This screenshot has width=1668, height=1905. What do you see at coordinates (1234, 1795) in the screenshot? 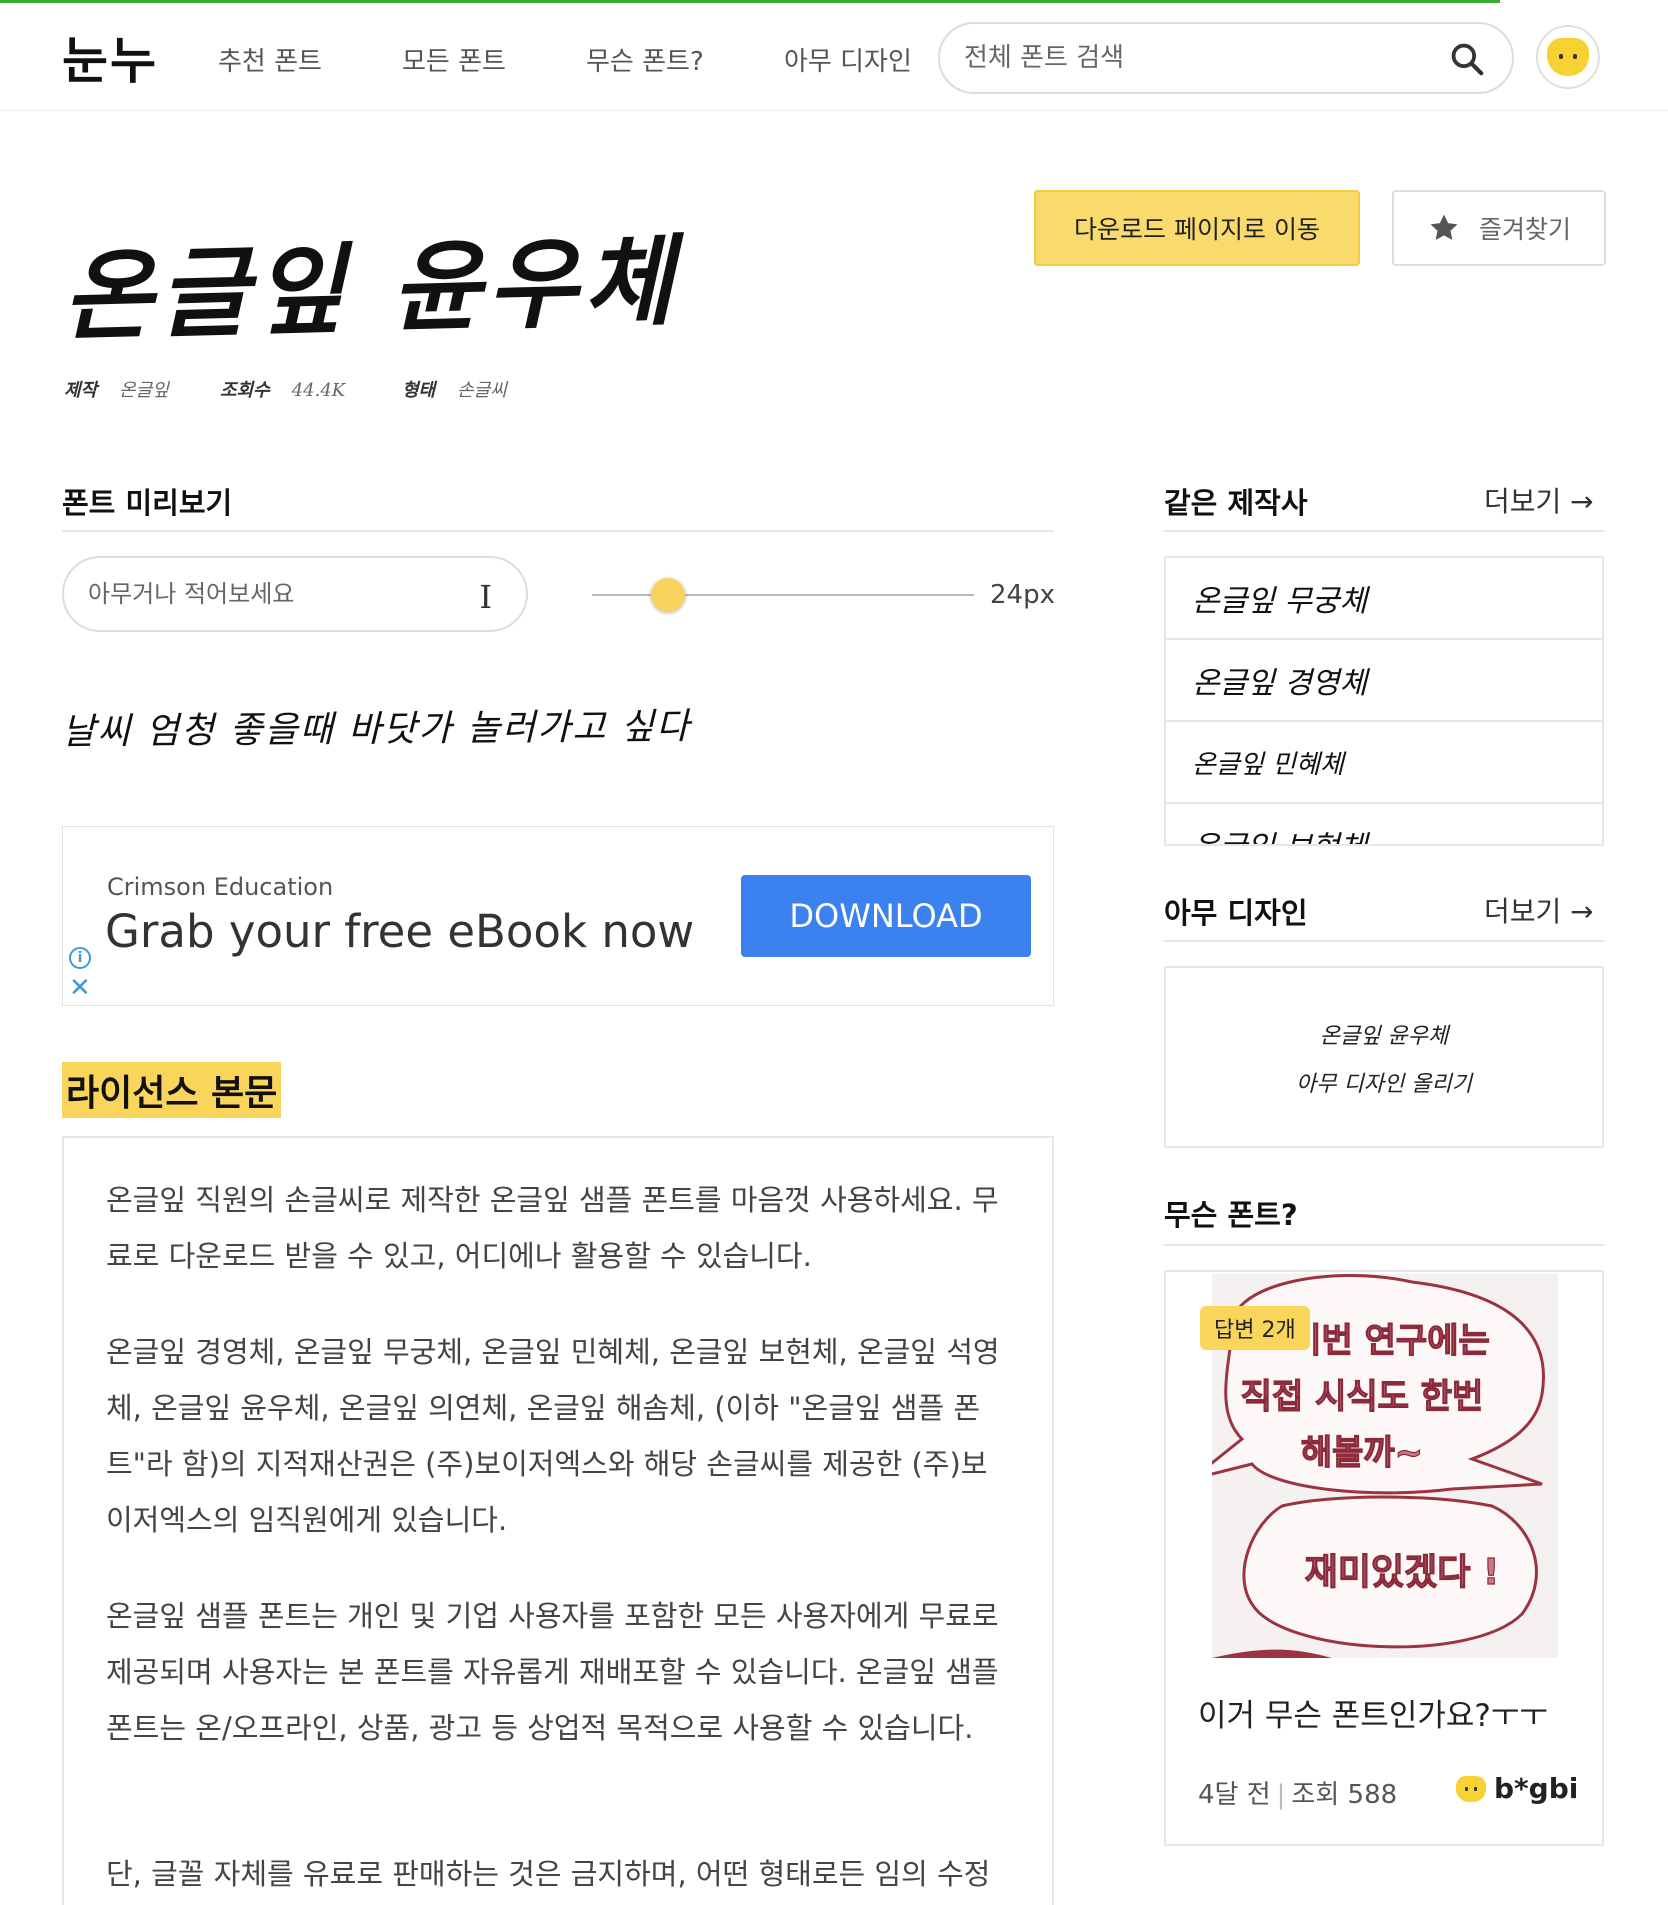
I see `question-time: 4달 전` at bounding box center [1234, 1795].